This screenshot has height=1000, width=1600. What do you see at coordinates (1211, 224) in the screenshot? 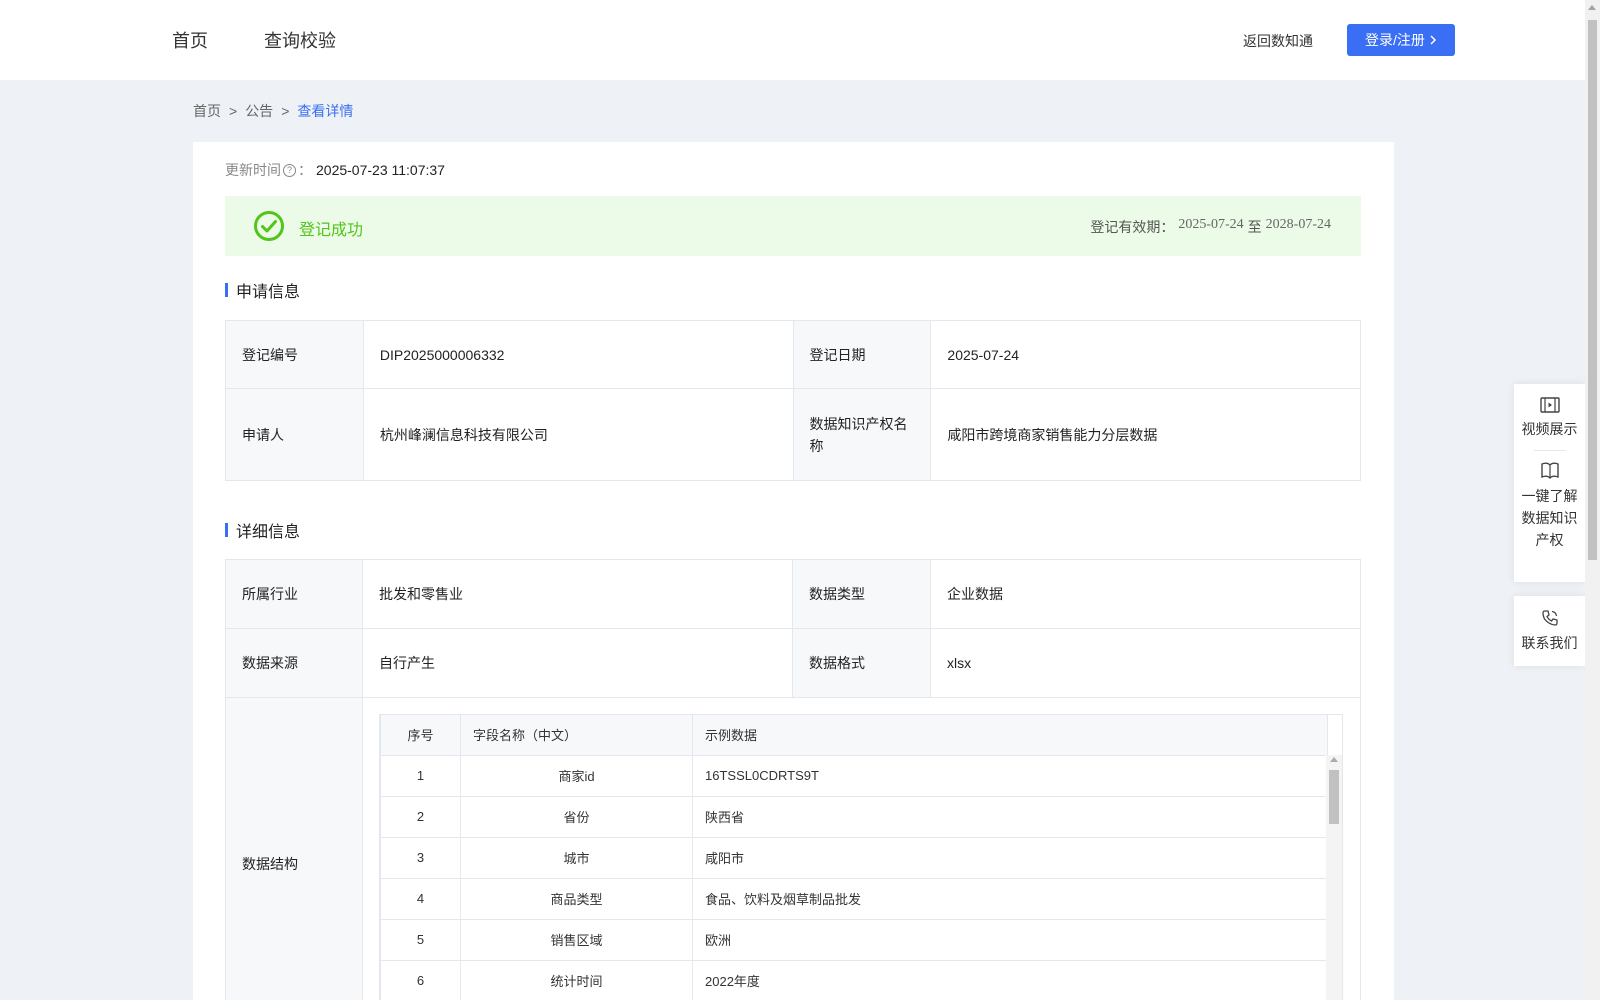
I see `validity-start: 2025-07-24` at bounding box center [1211, 224].